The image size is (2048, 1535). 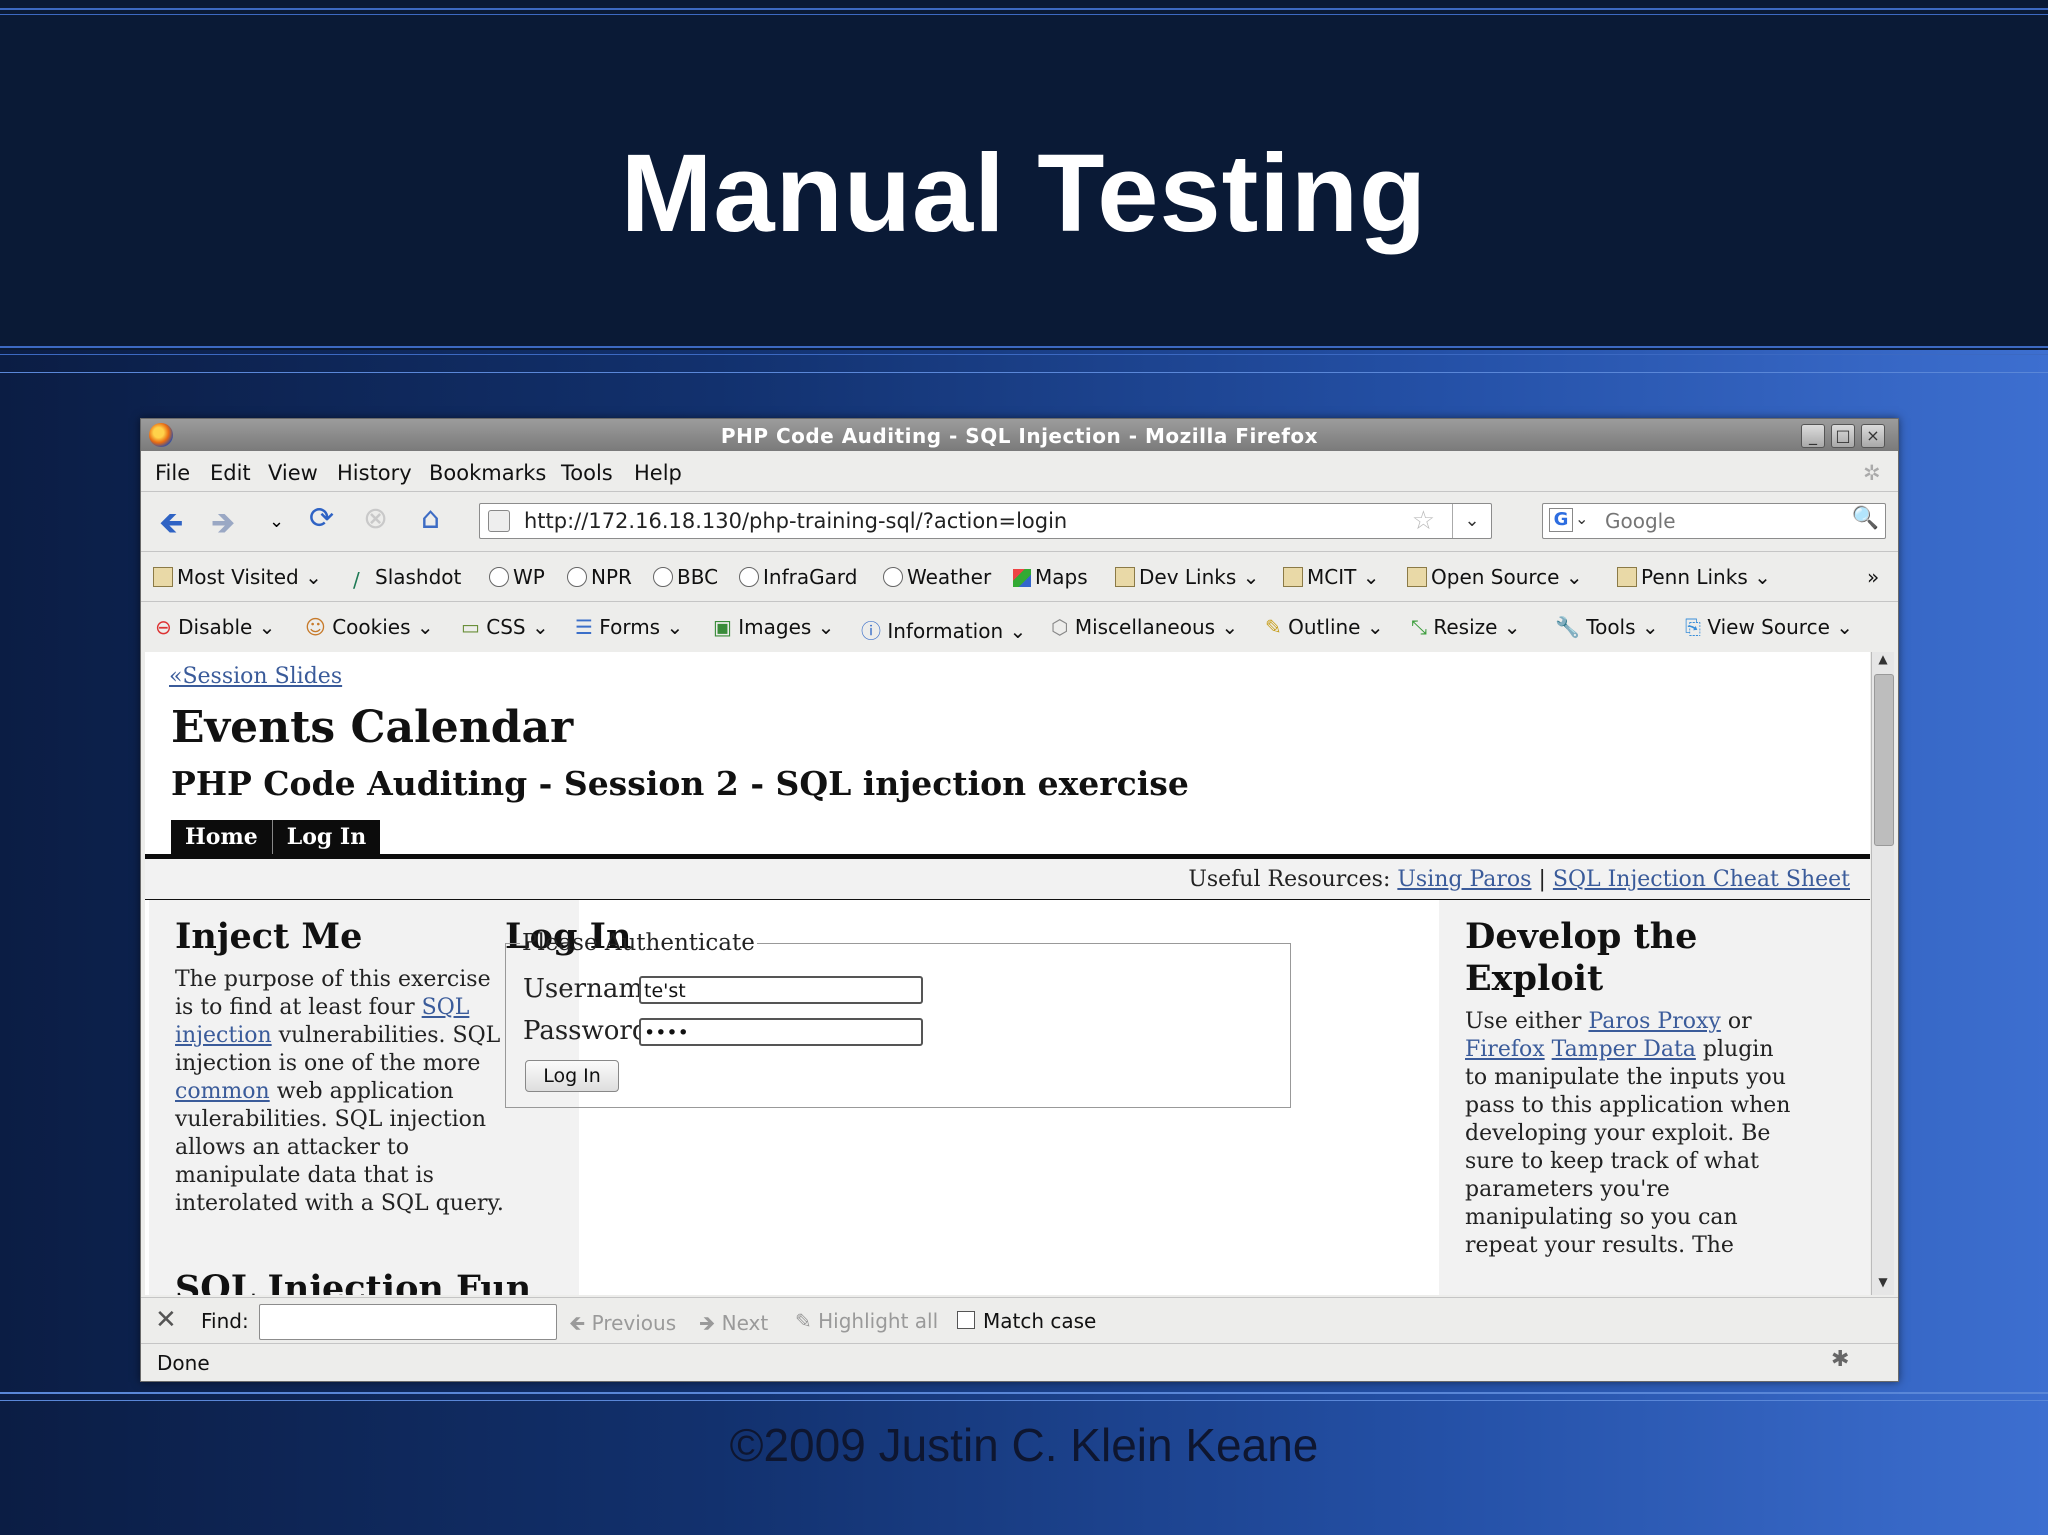 What do you see at coordinates (408, 1322) in the screenshot?
I see `find-input` at bounding box center [408, 1322].